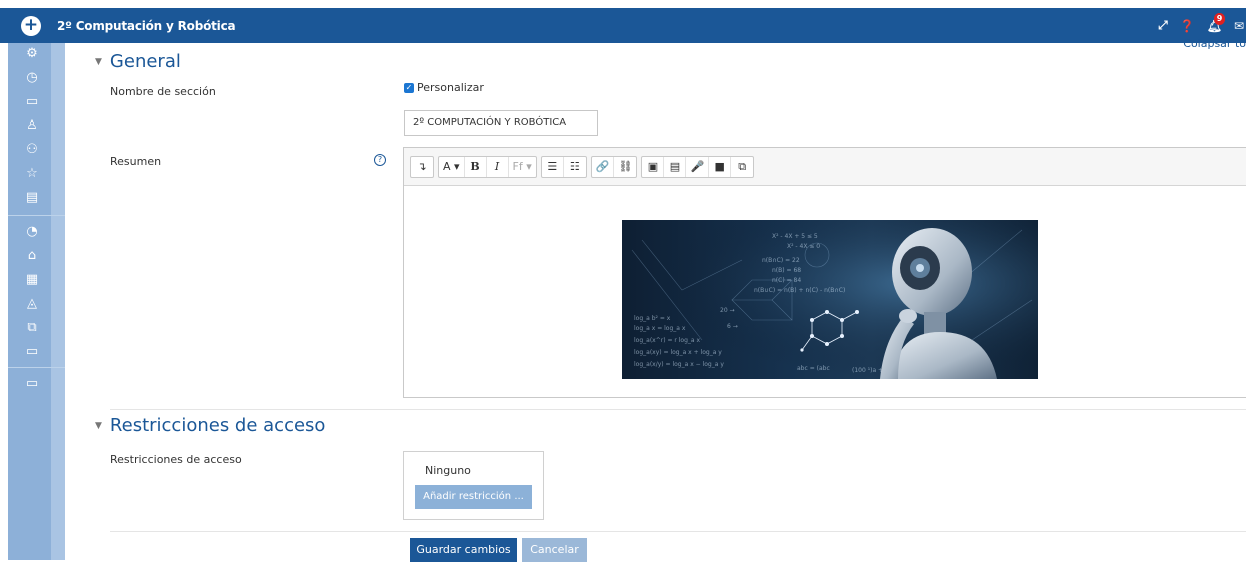 This screenshot has height=562, width=1246. I want to click on customize-label: Personalizar, so click(450, 87).